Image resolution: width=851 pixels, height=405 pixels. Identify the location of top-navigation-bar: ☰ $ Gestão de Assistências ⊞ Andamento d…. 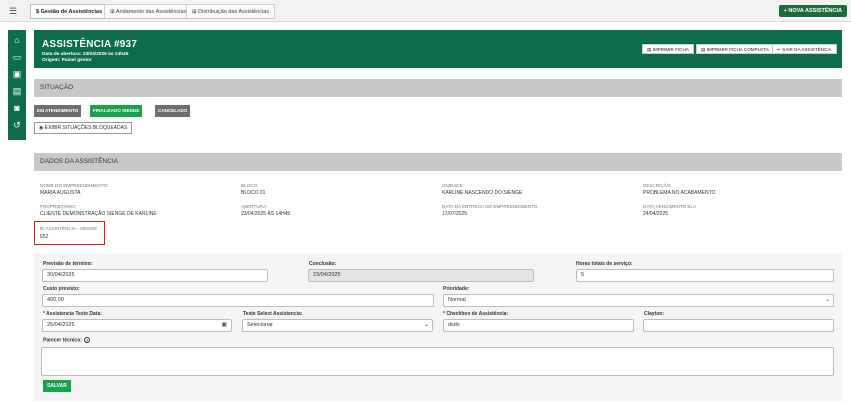
(425, 11).